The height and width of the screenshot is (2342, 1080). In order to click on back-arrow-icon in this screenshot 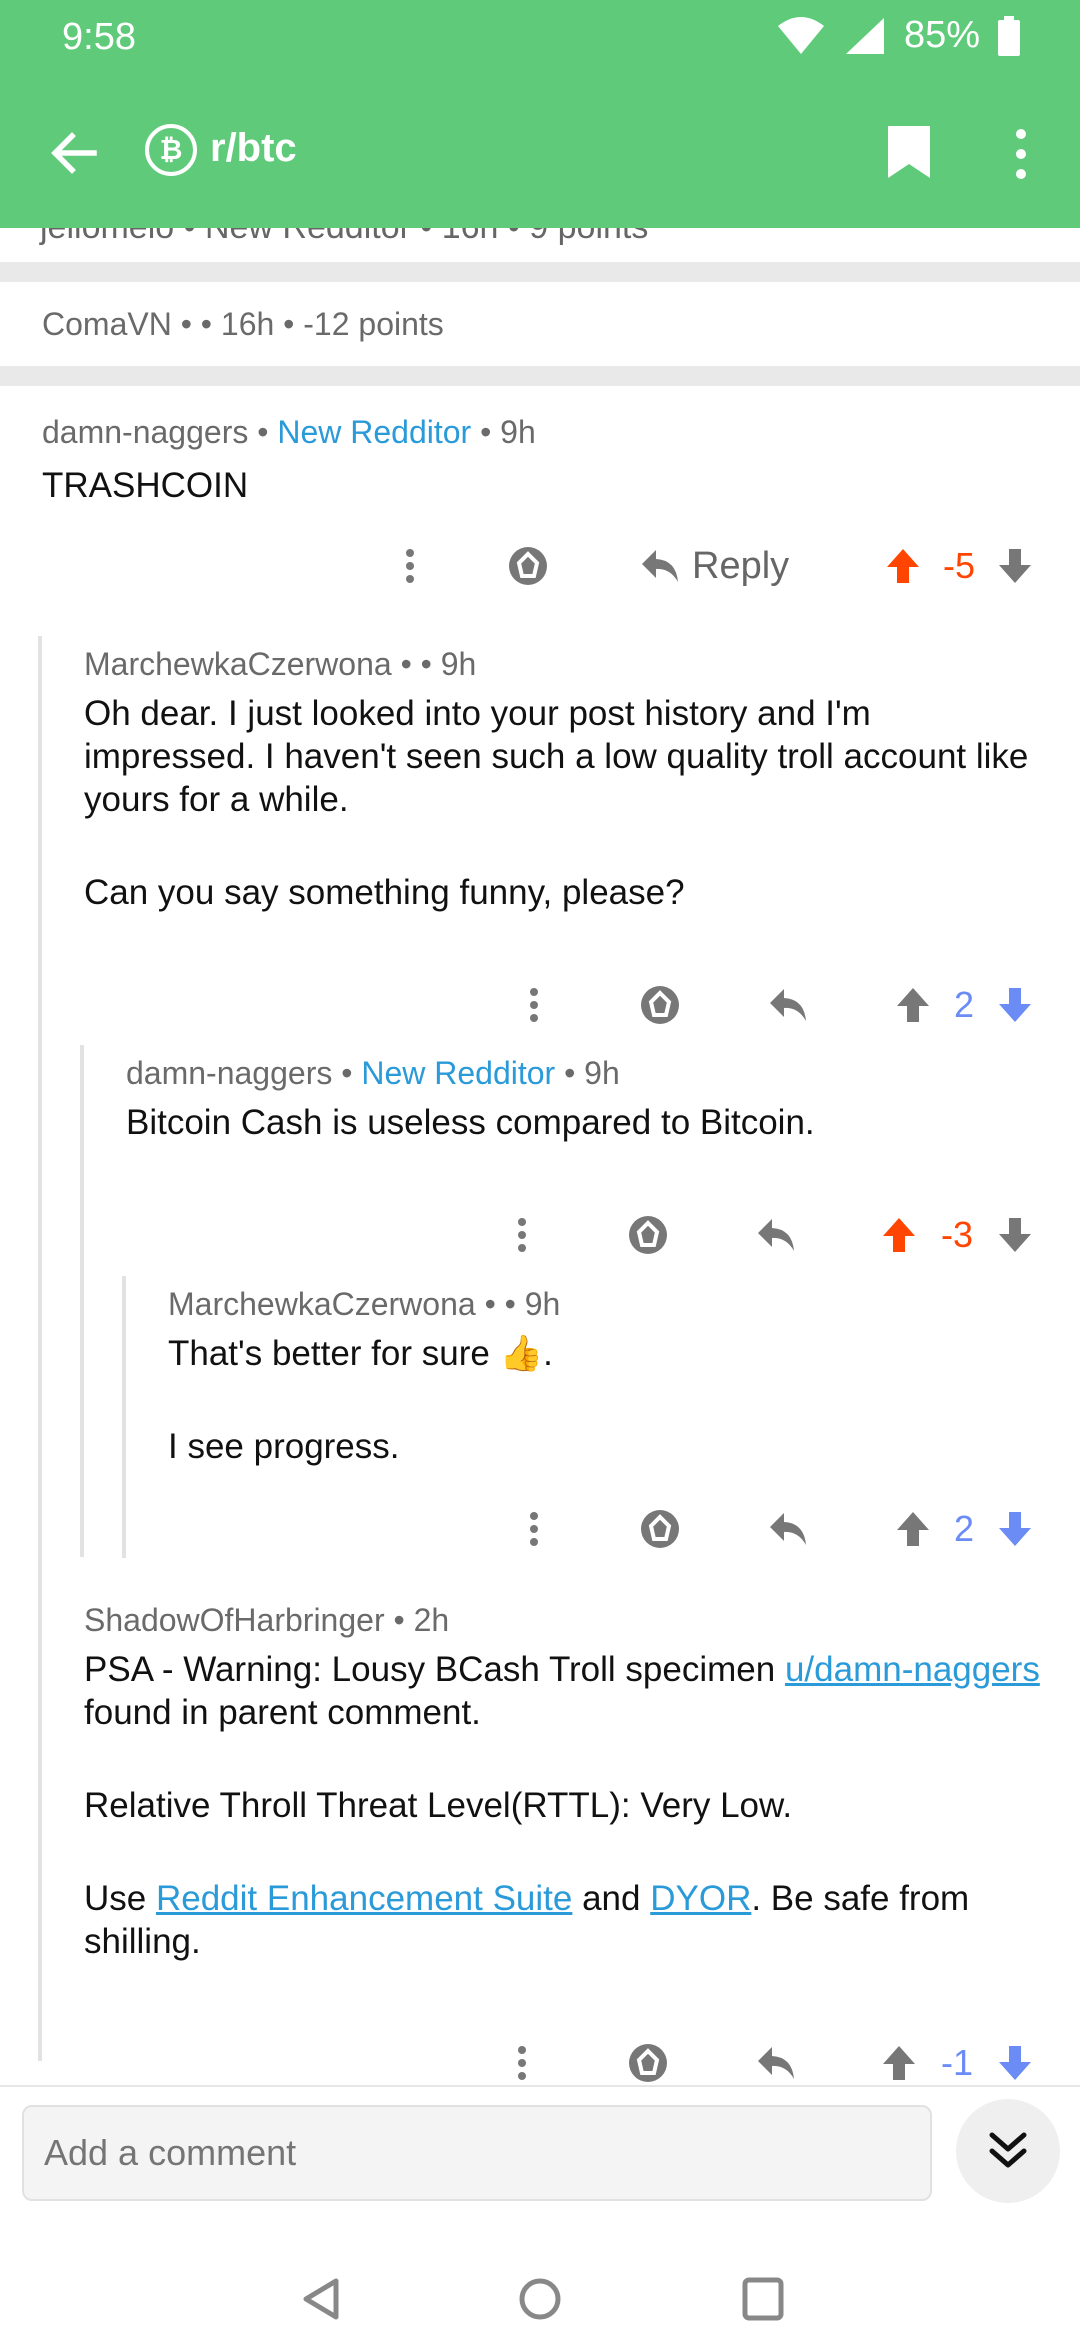, I will do `click(73, 153)`.